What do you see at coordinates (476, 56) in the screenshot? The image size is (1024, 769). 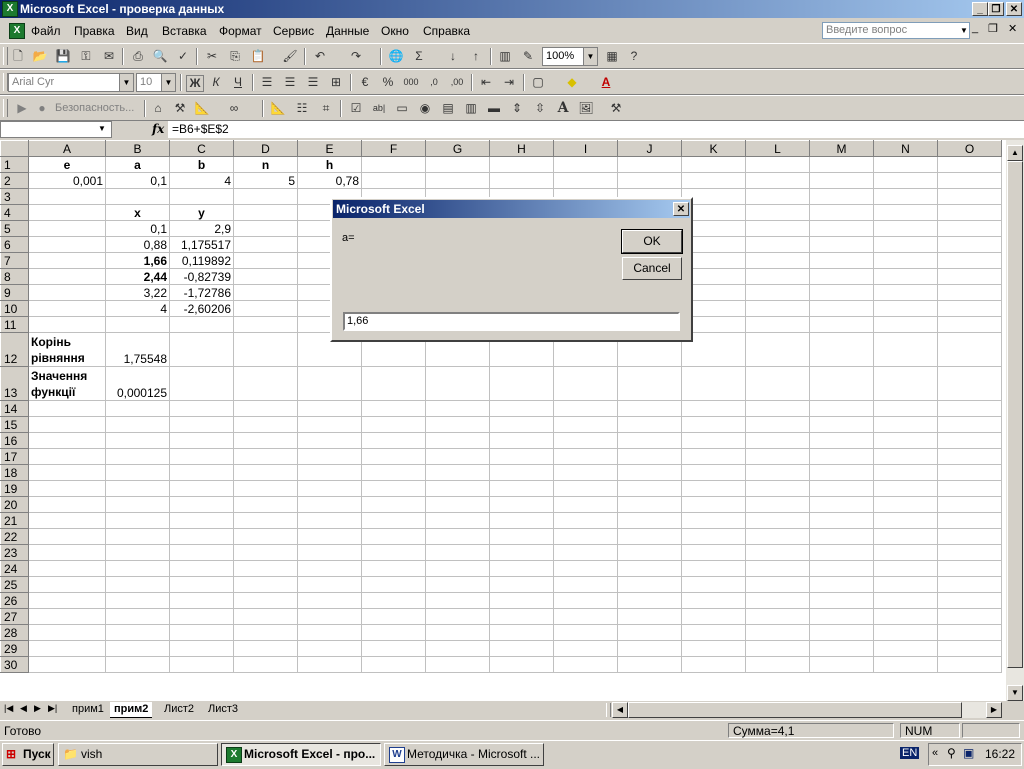 I see `sort-desc-icon: ↑` at bounding box center [476, 56].